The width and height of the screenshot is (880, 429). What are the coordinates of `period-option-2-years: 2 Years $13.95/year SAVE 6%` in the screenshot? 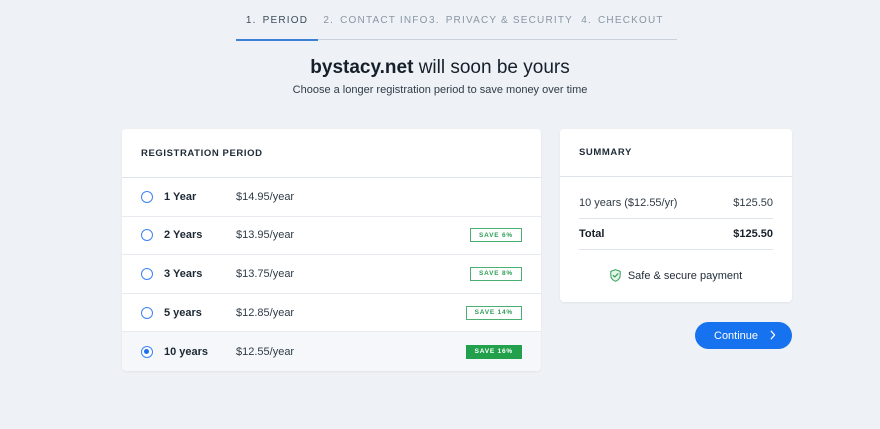 It's located at (331, 236).